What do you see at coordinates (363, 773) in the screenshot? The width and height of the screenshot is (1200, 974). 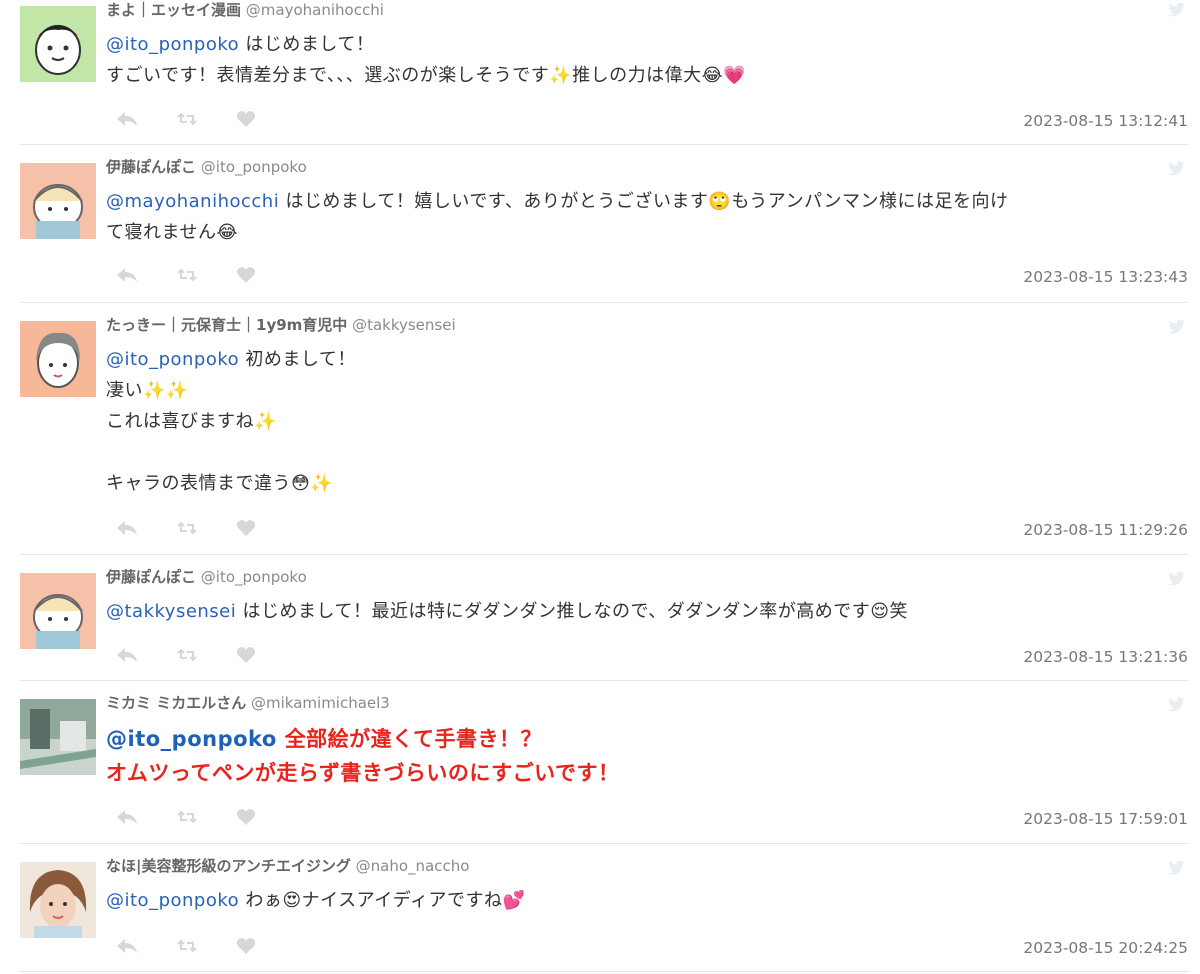 I see `tweet-line: オムツってペンが走らず書きづらいのにすごいです！` at bounding box center [363, 773].